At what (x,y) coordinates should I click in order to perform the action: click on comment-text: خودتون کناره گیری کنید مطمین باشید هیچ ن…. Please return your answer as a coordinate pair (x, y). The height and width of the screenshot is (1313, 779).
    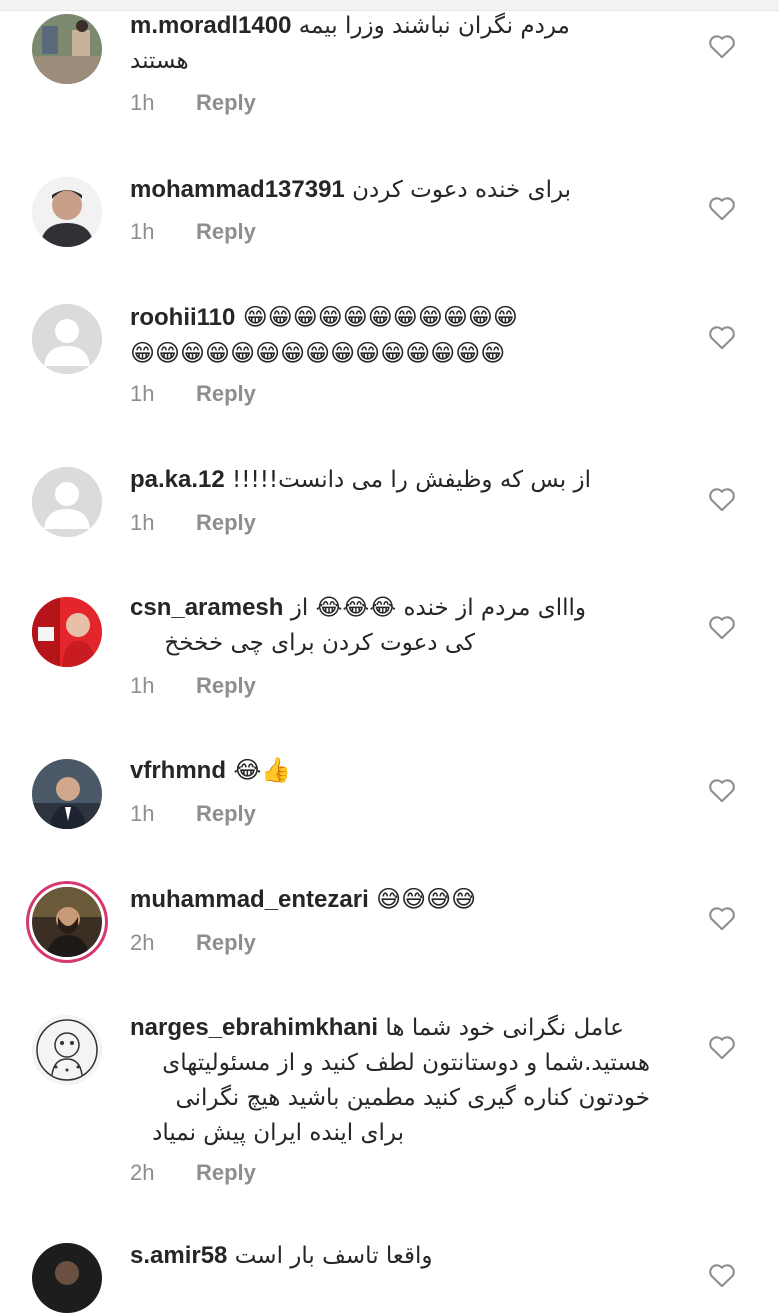
    Looking at the image, I should click on (412, 1098).